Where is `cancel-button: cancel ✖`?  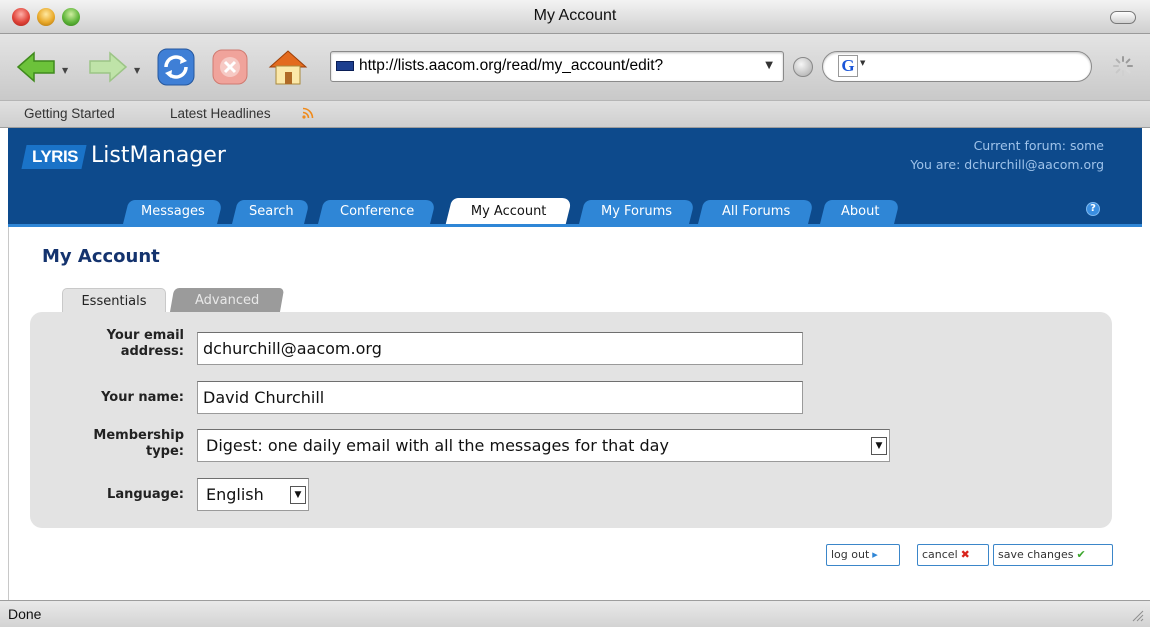
cancel-button: cancel ✖ is located at coordinates (953, 555).